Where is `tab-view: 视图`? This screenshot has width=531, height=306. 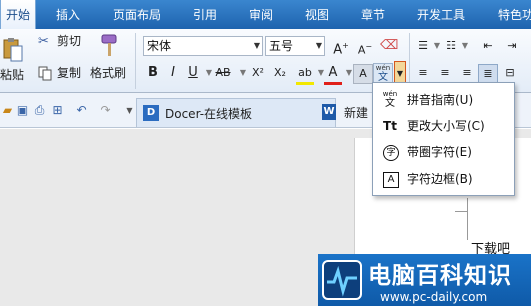
tab-view: 视图 is located at coordinates (317, 14).